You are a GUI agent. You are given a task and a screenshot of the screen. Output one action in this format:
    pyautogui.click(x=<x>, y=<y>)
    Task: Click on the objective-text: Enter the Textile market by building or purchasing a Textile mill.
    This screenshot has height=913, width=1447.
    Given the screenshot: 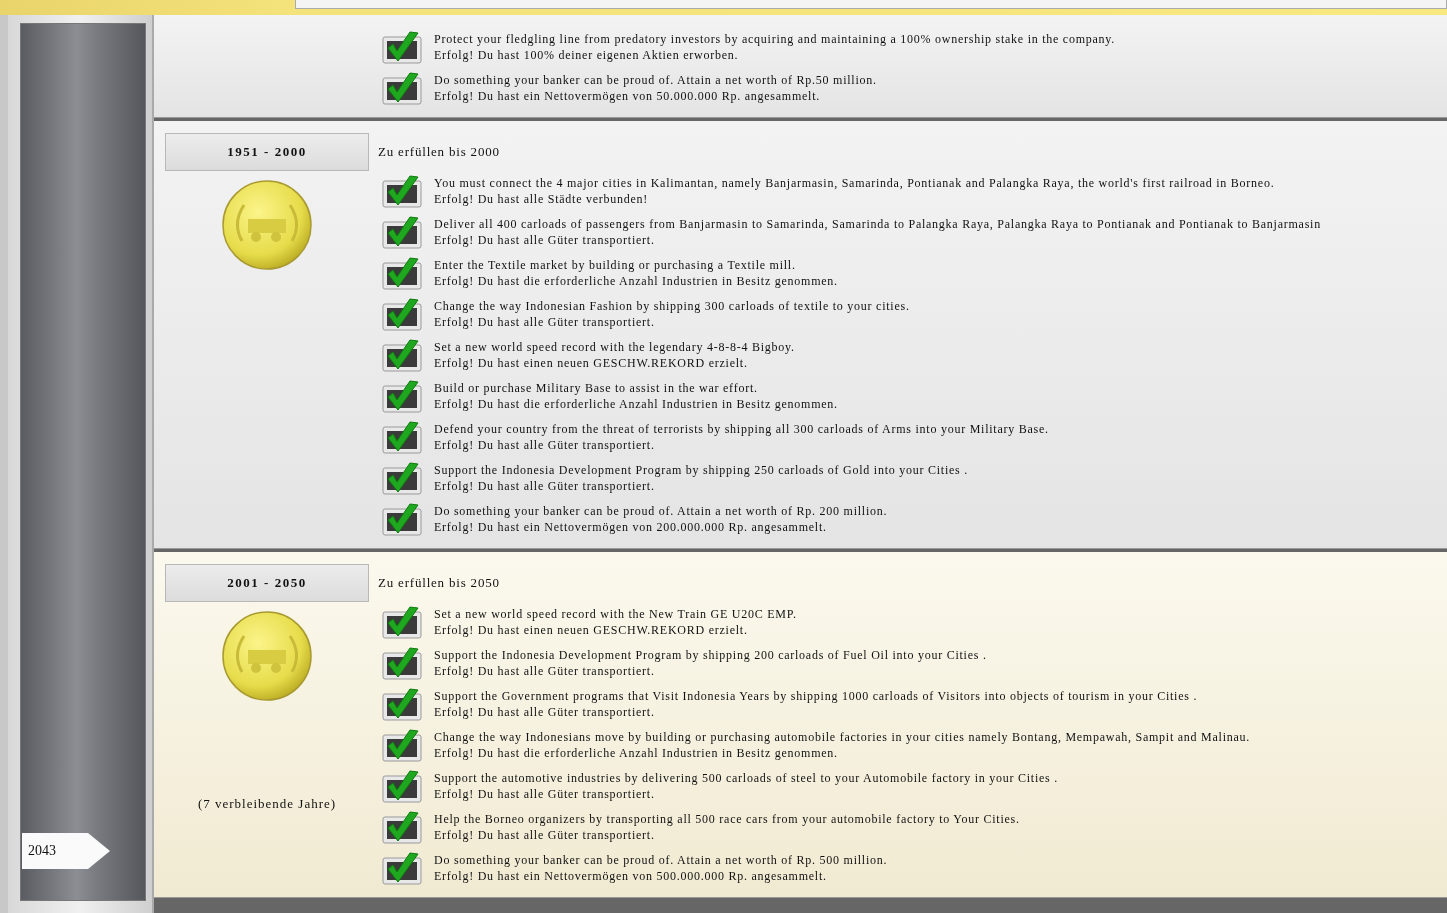 What is the action you would take?
    pyautogui.click(x=615, y=266)
    